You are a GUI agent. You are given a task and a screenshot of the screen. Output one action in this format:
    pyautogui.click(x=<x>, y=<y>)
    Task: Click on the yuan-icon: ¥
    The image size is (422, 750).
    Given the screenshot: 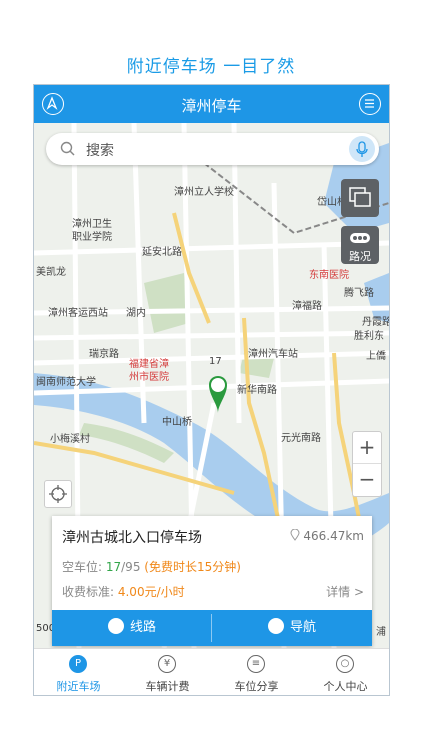 What is the action you would take?
    pyautogui.click(x=167, y=664)
    